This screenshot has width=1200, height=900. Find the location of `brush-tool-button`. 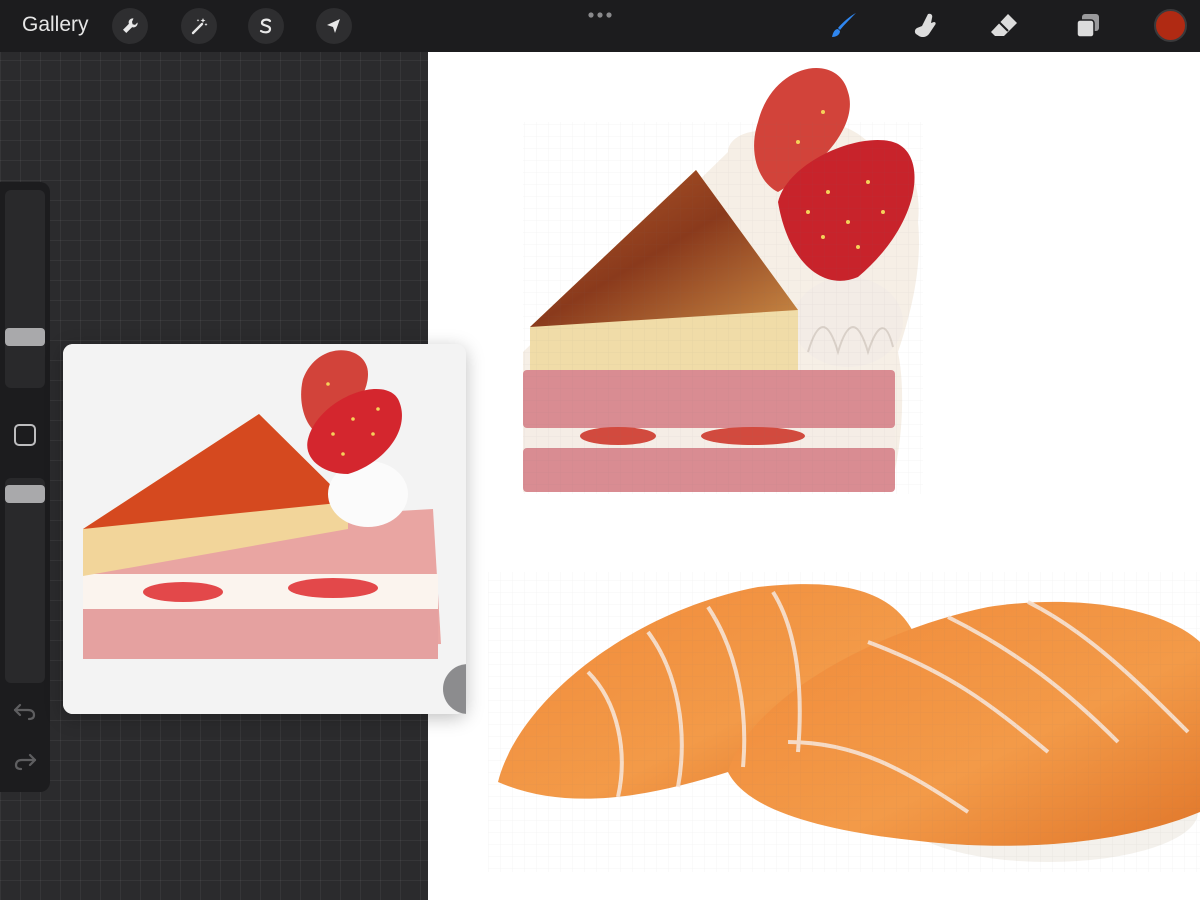

brush-tool-button is located at coordinates (844, 26).